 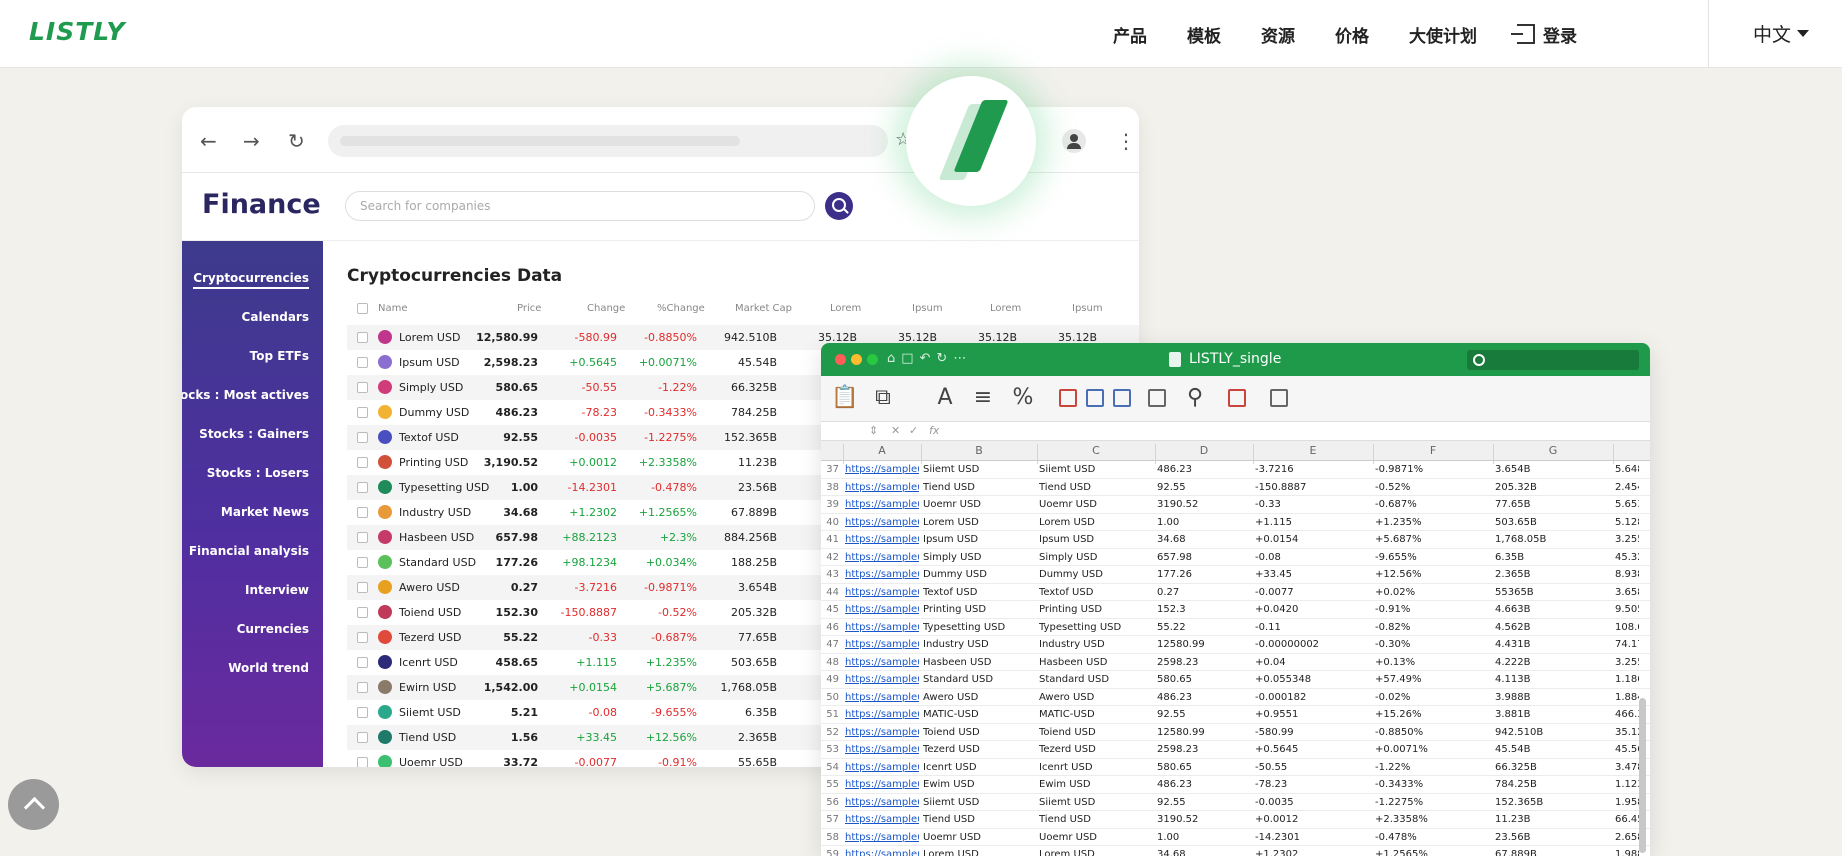 What do you see at coordinates (516, 612) in the screenshot?
I see `coin-price: 152.30` at bounding box center [516, 612].